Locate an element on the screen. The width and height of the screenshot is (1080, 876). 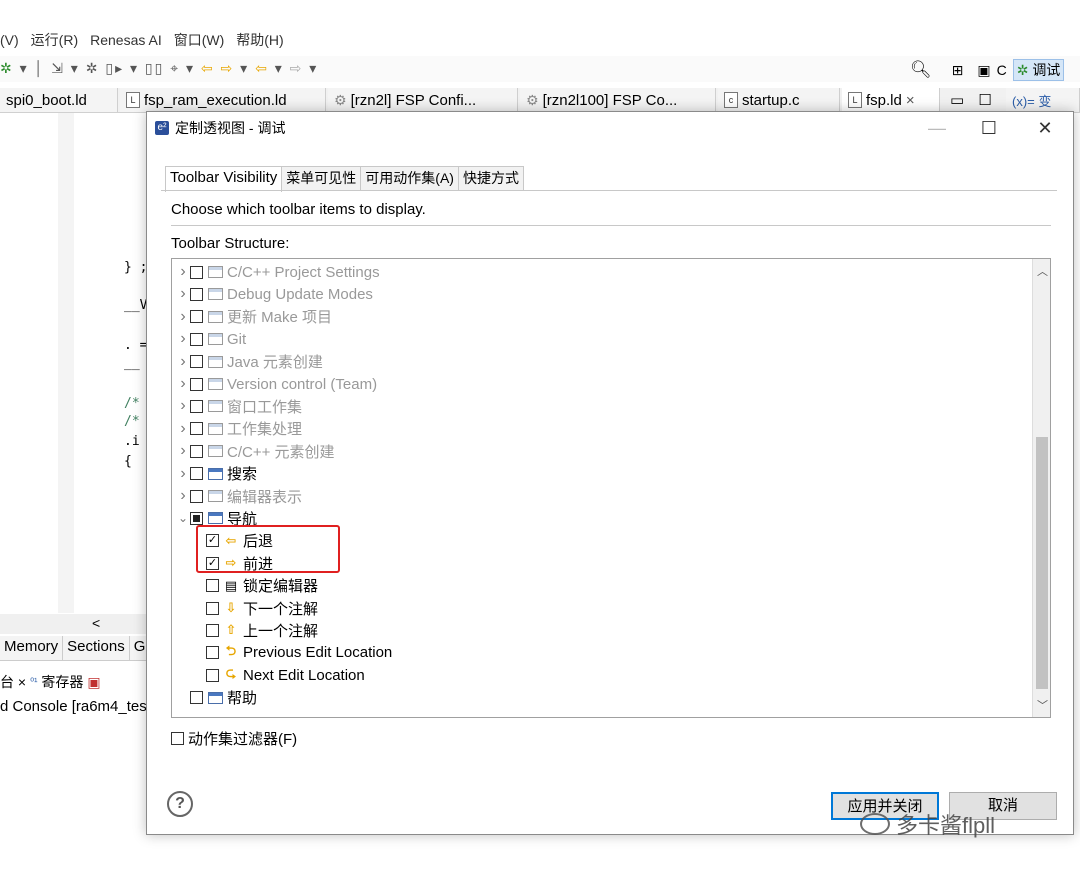
tree-item: ⌄ 导航 is located at coordinates (216, 518).